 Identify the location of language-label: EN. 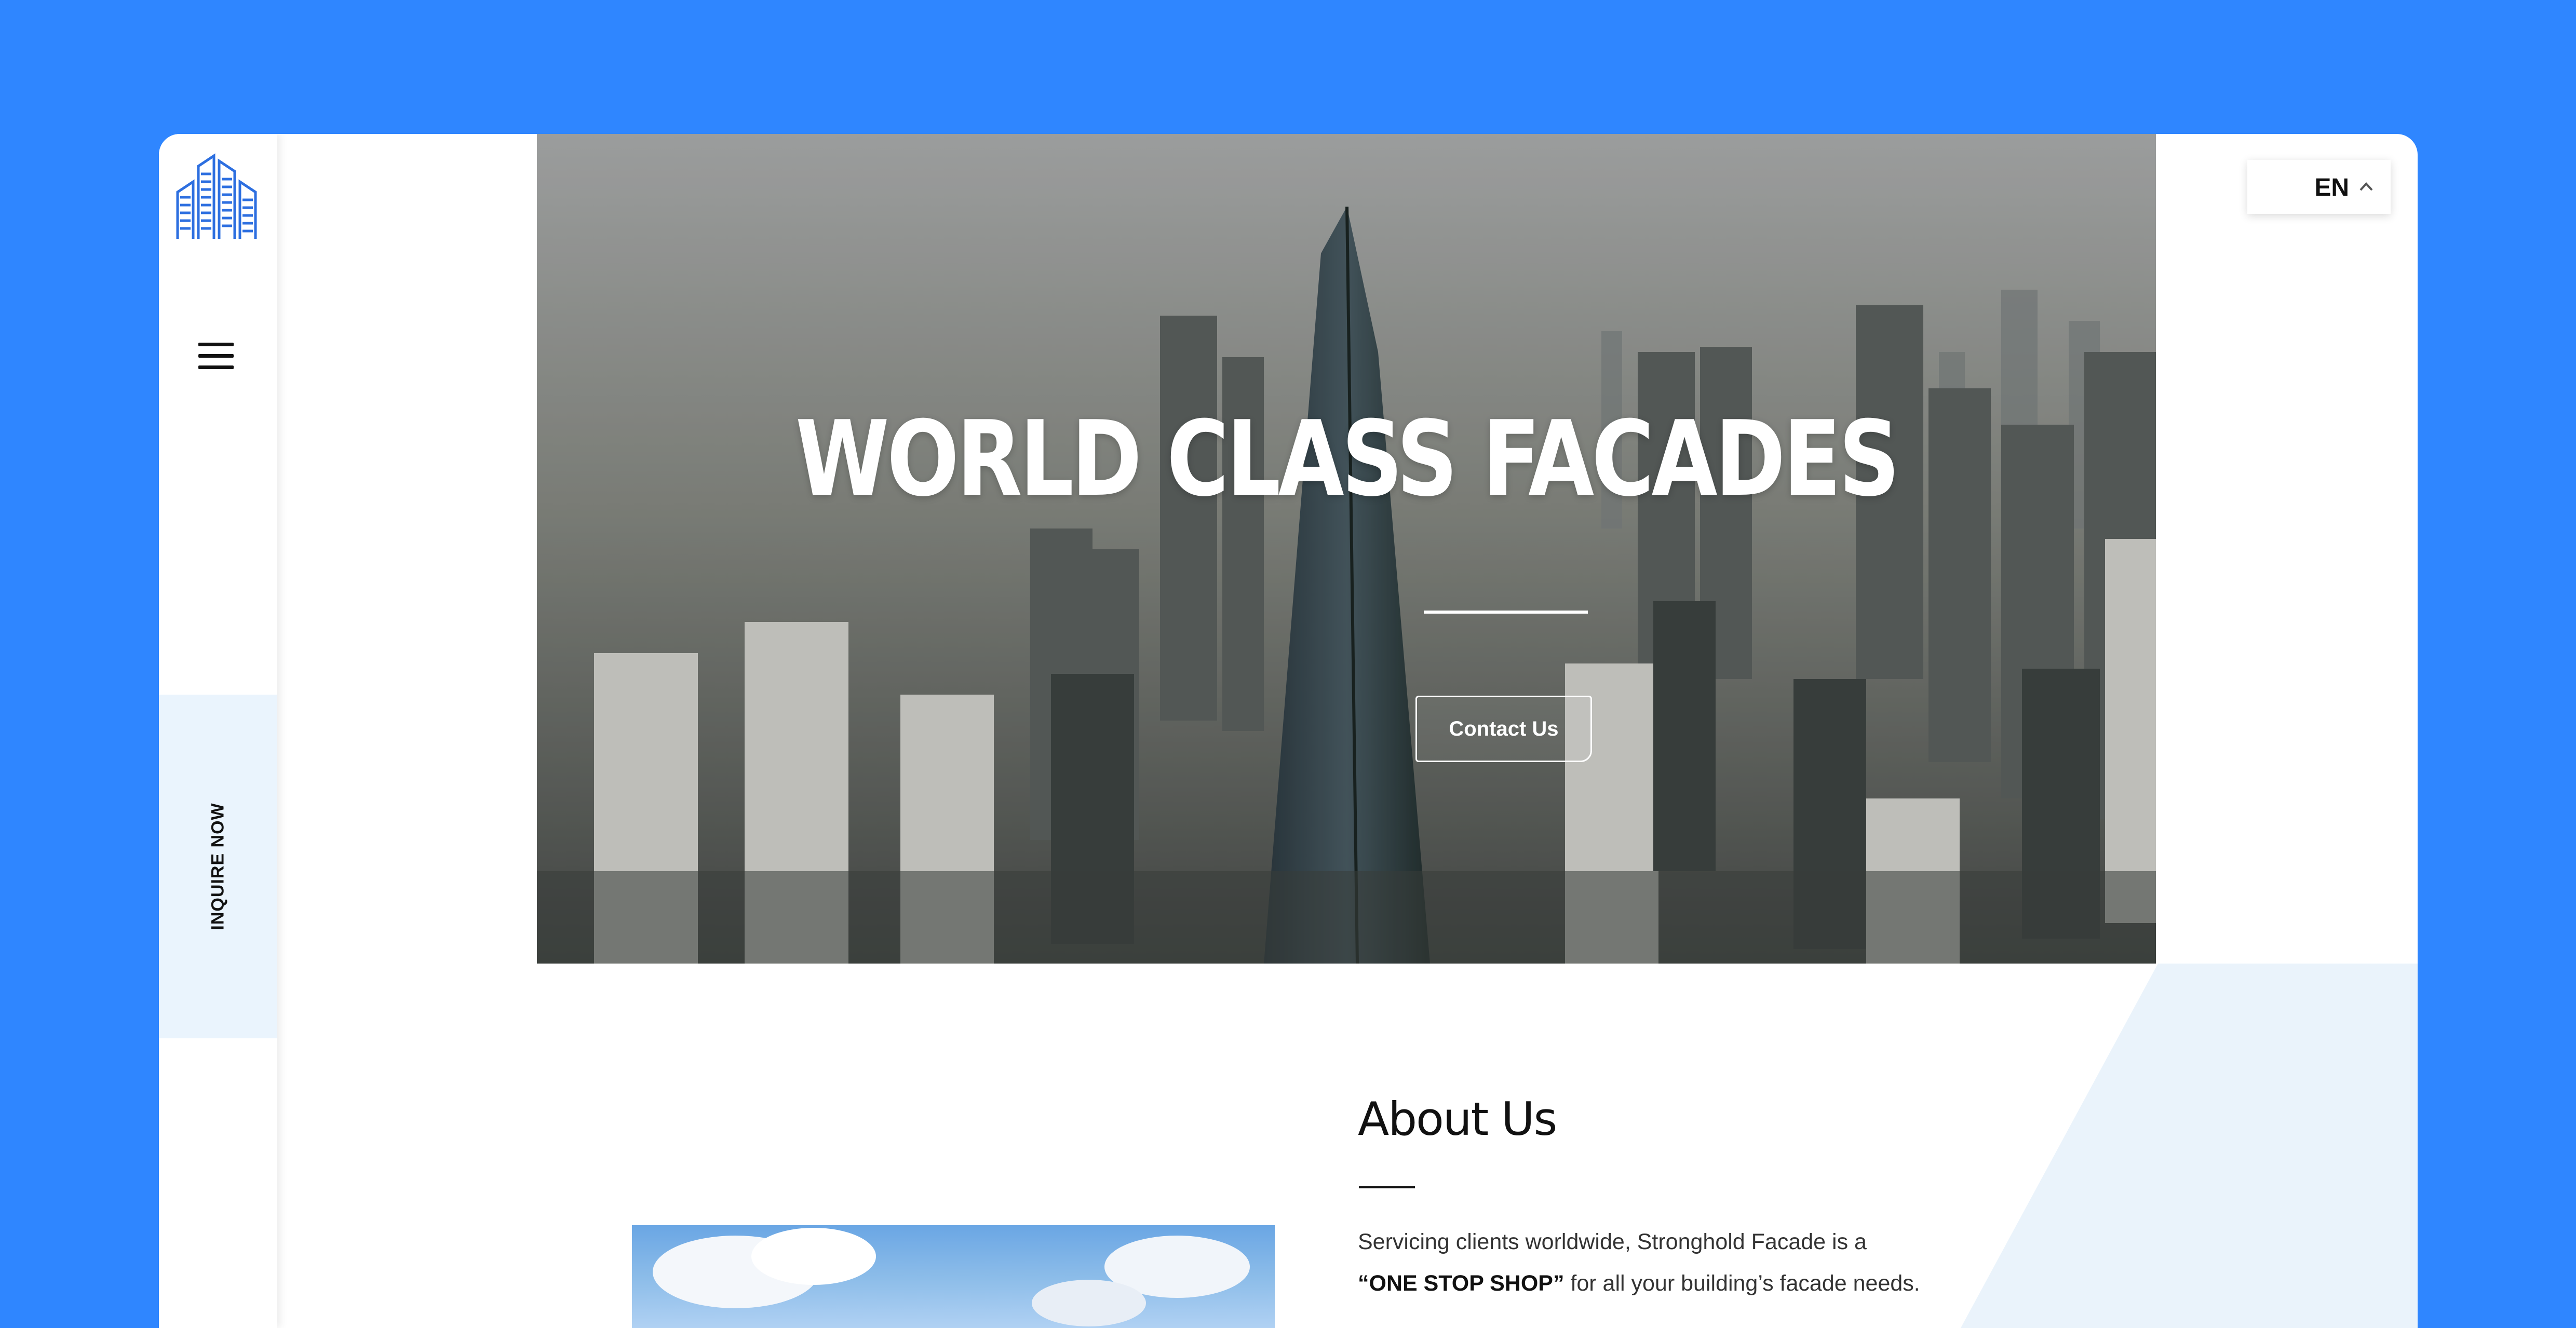
(2331, 187).